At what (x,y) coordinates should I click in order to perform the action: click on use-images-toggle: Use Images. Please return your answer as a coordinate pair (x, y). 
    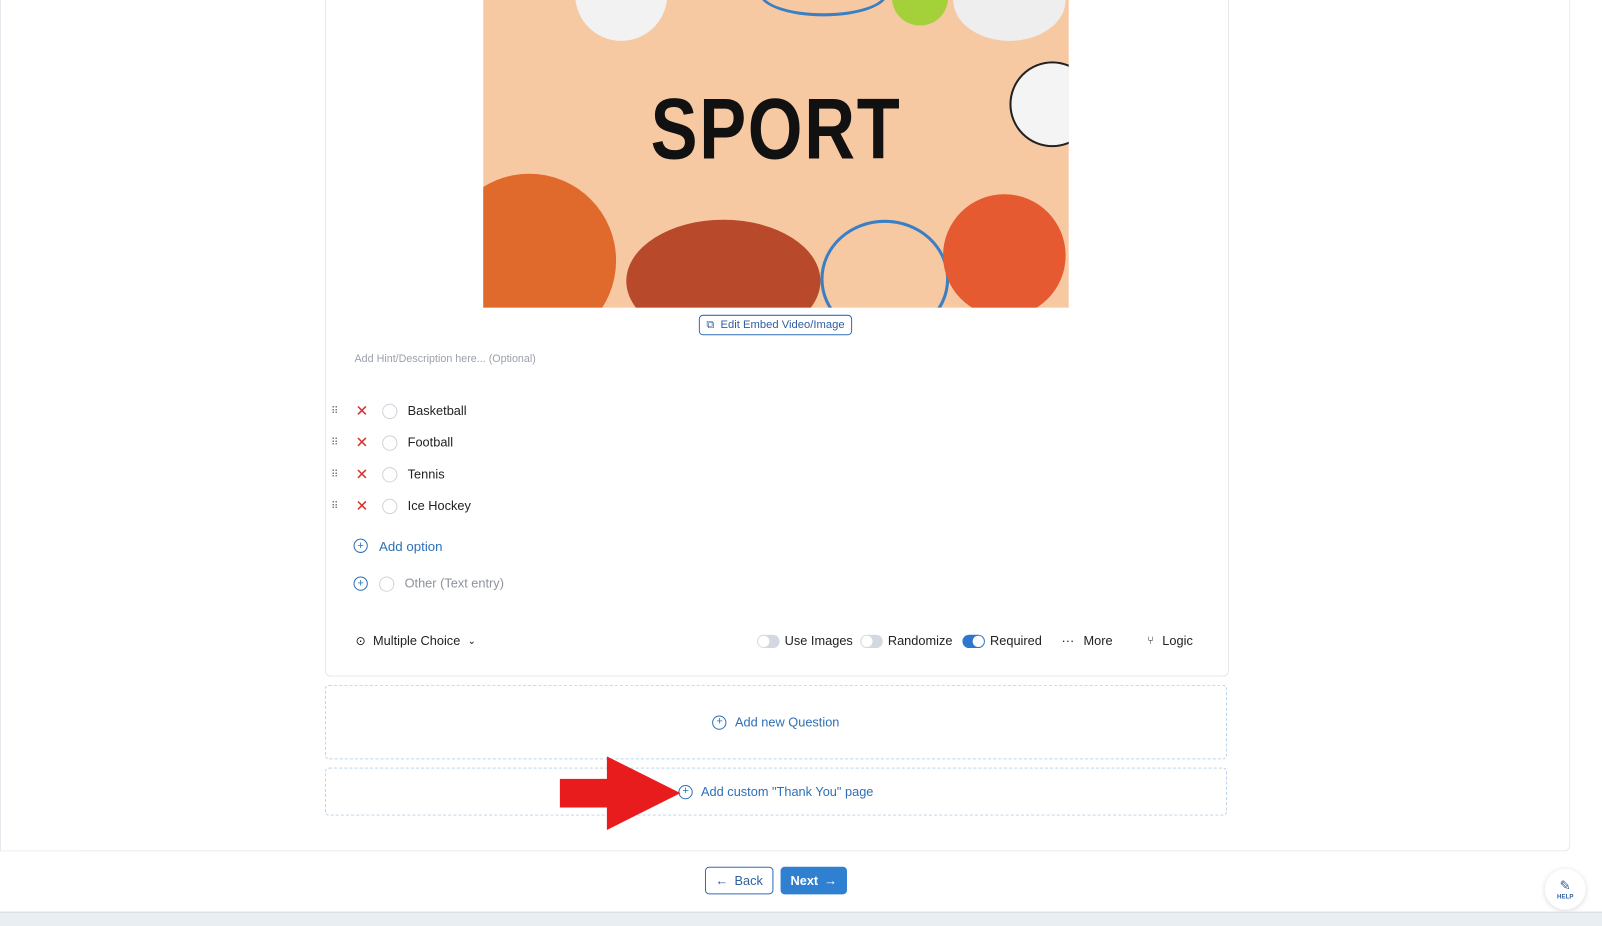
    Looking at the image, I should click on (805, 641).